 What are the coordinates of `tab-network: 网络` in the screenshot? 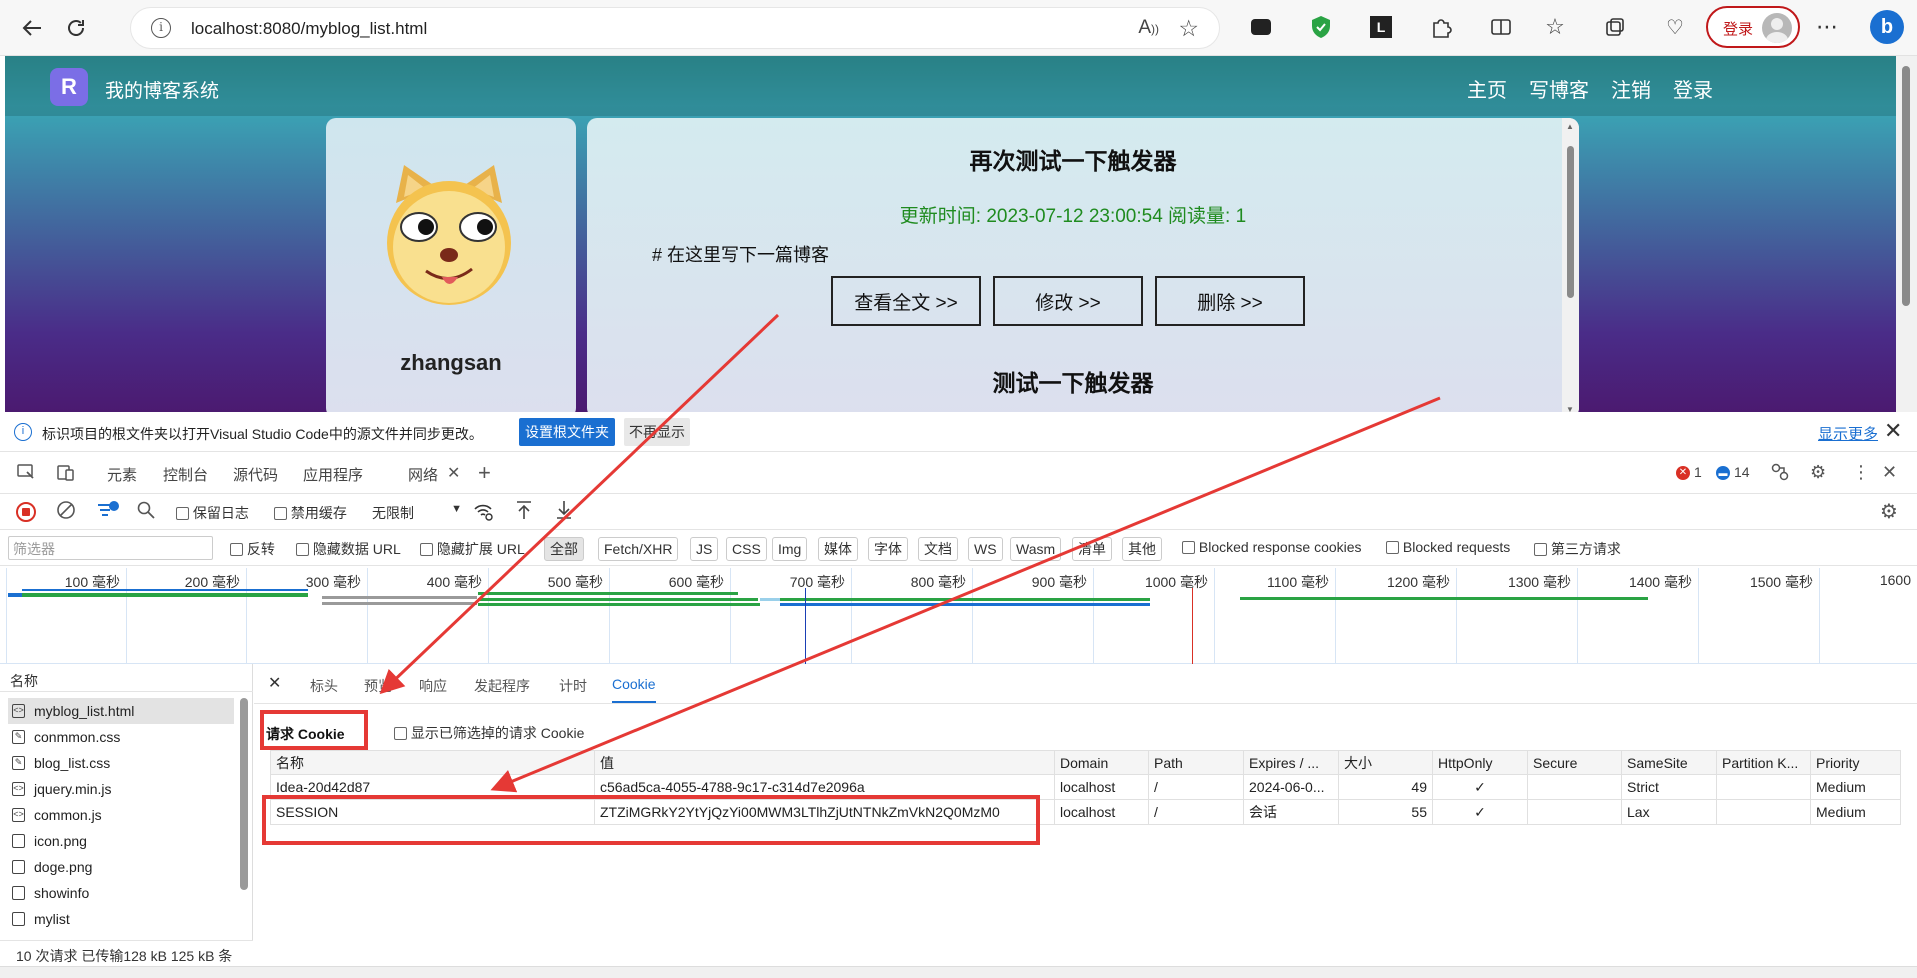 It's located at (423, 474).